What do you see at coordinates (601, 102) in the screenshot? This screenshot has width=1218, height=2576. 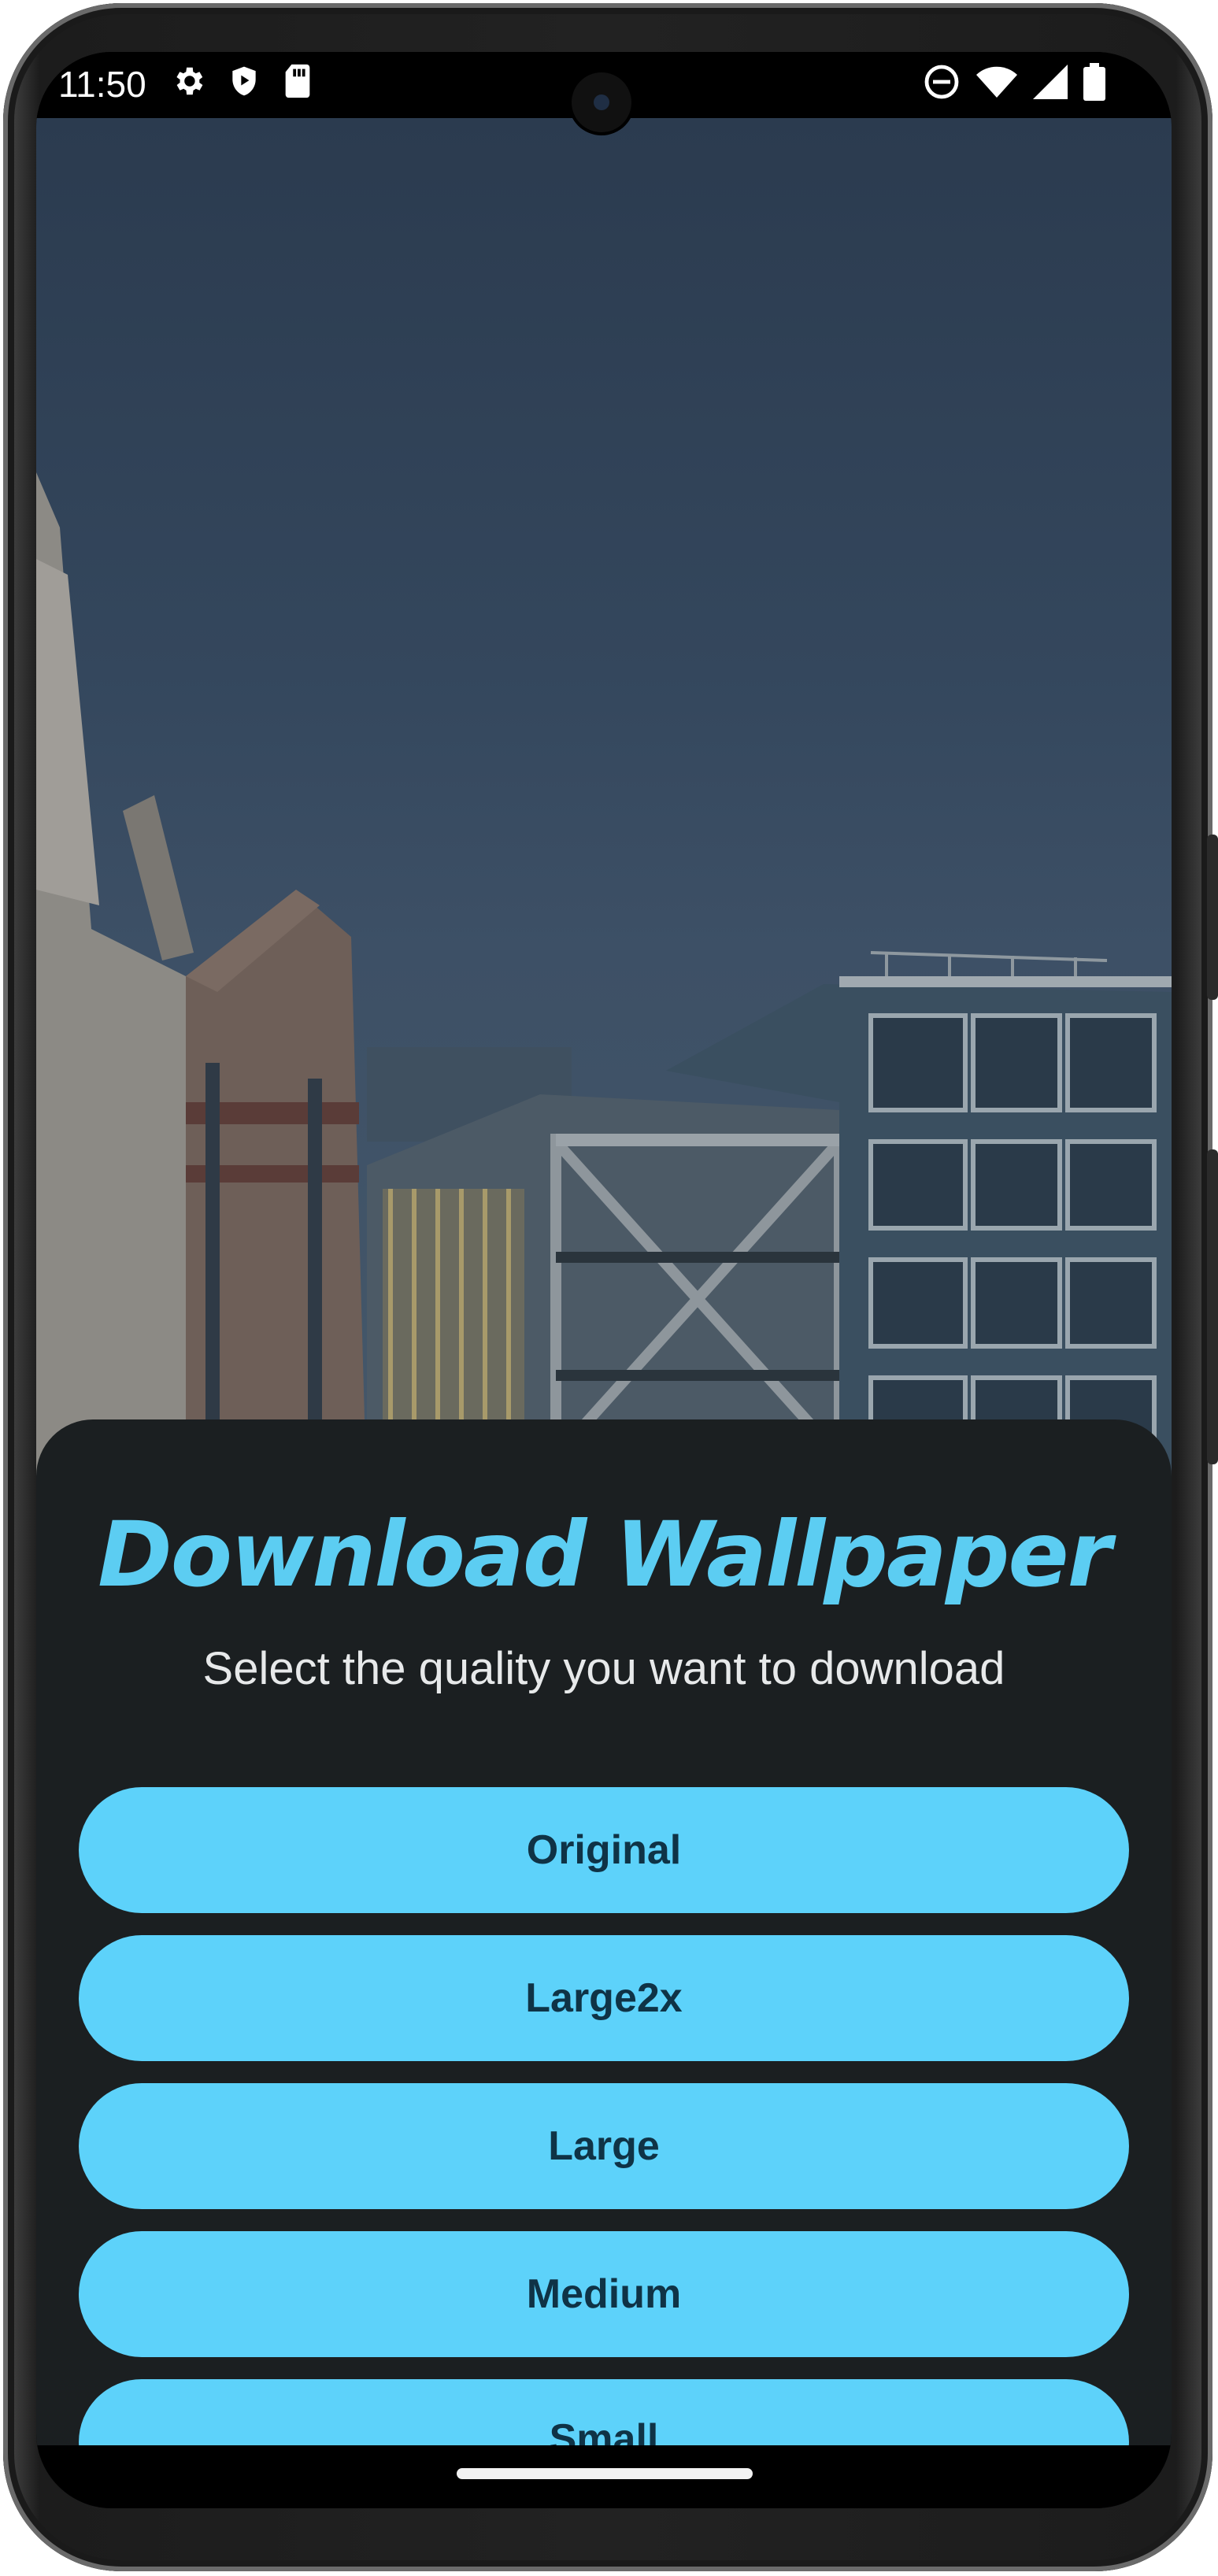 I see `front-camera` at bounding box center [601, 102].